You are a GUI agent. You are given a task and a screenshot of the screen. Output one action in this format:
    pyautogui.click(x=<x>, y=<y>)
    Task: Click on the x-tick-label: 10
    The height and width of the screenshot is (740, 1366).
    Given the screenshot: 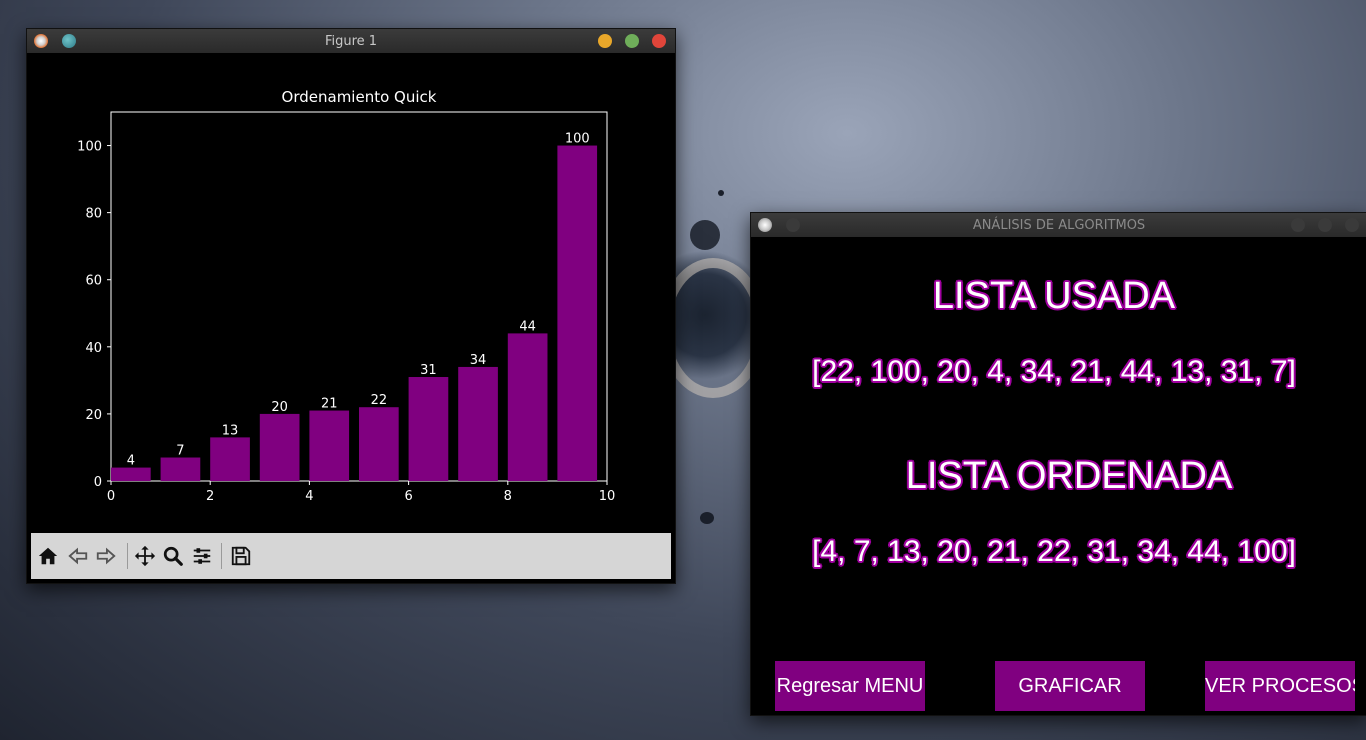 What is the action you would take?
    pyautogui.click(x=607, y=496)
    